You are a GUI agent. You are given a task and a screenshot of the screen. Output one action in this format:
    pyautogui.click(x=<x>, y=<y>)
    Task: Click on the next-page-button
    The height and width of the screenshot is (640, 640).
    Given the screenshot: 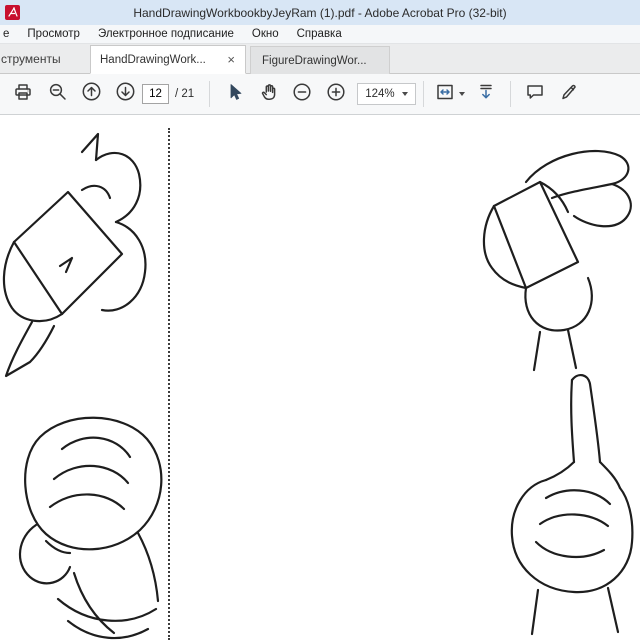 What is the action you would take?
    pyautogui.click(x=125, y=94)
    